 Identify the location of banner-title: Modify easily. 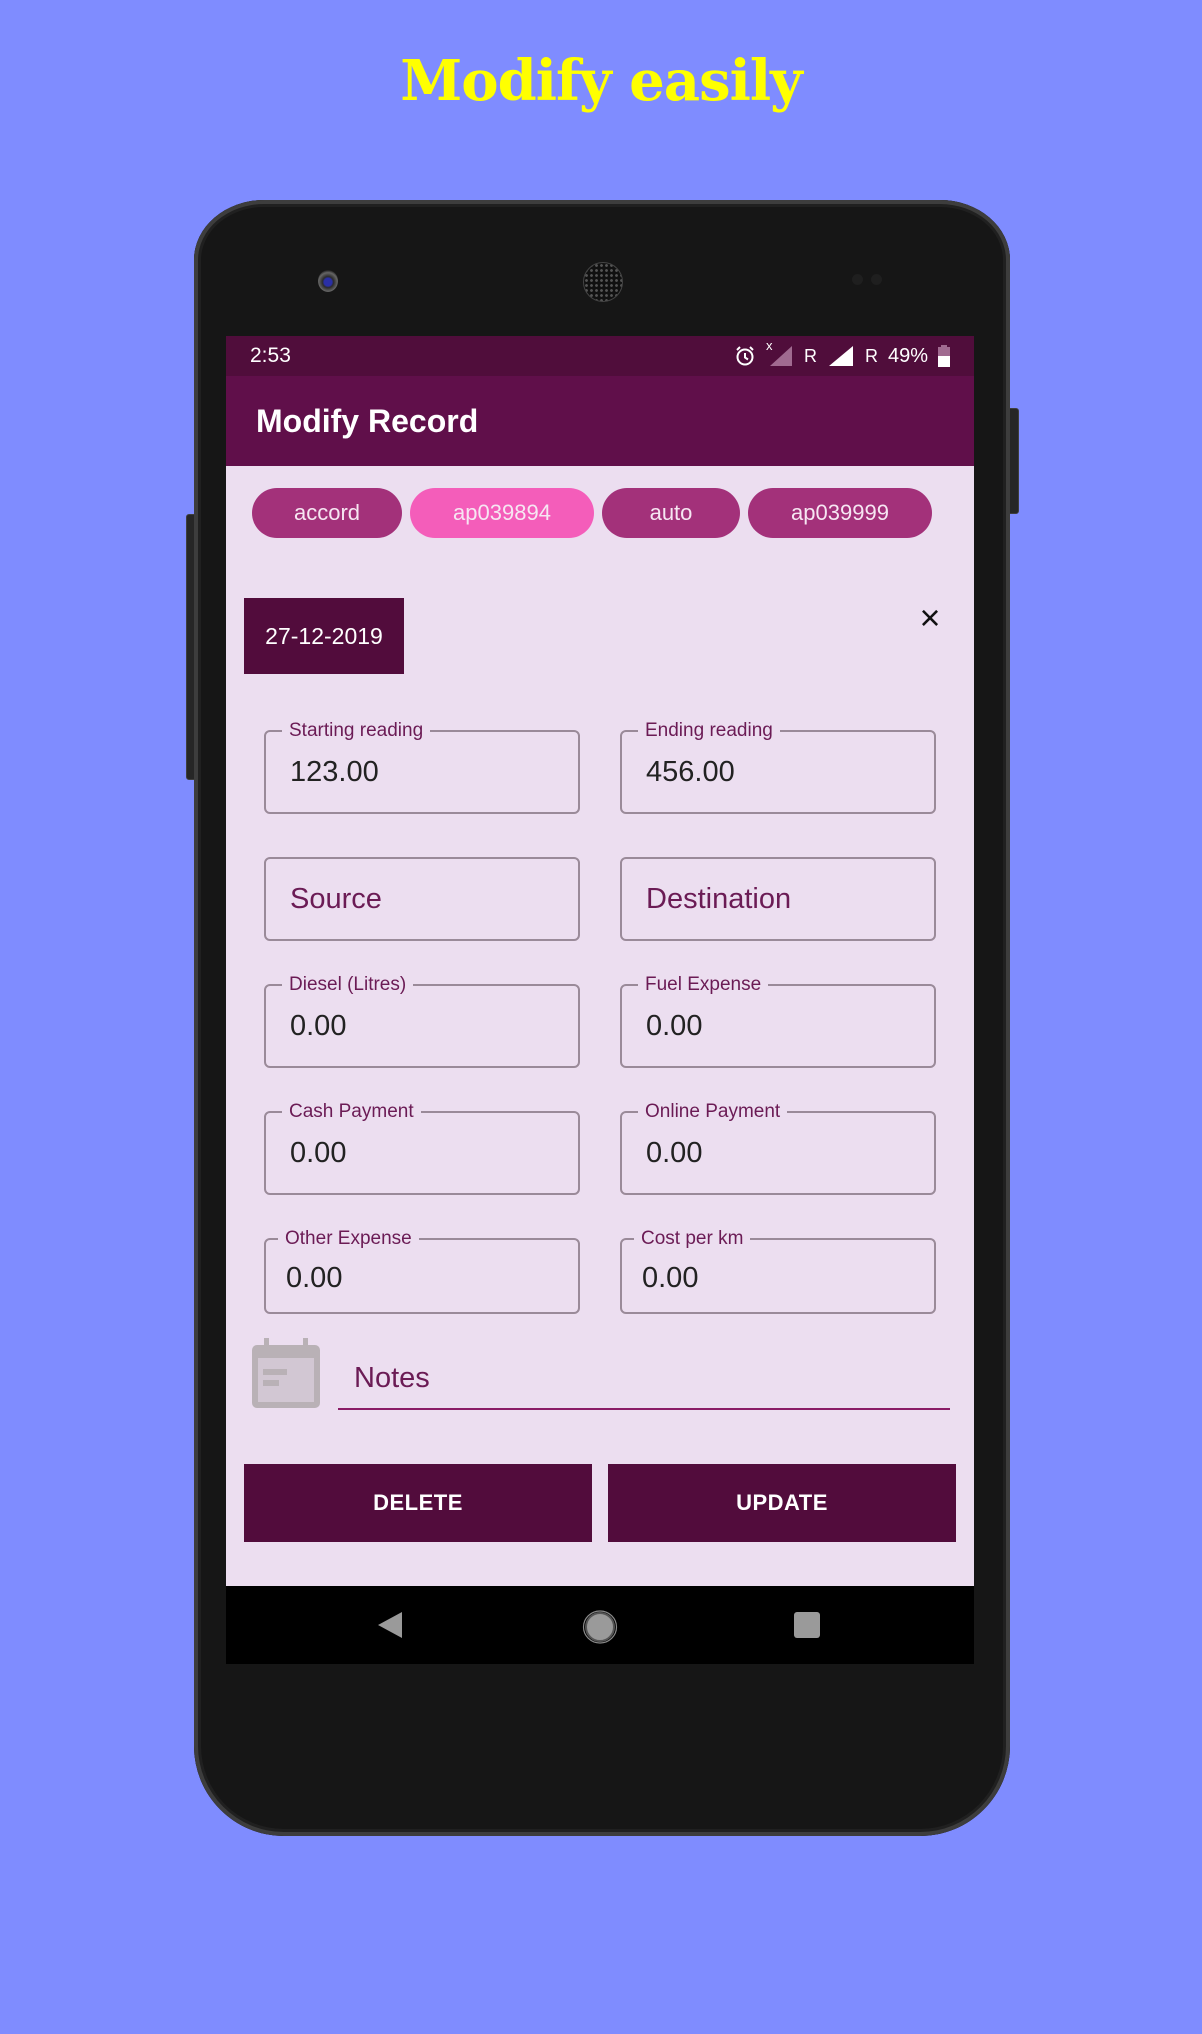
(601, 81).